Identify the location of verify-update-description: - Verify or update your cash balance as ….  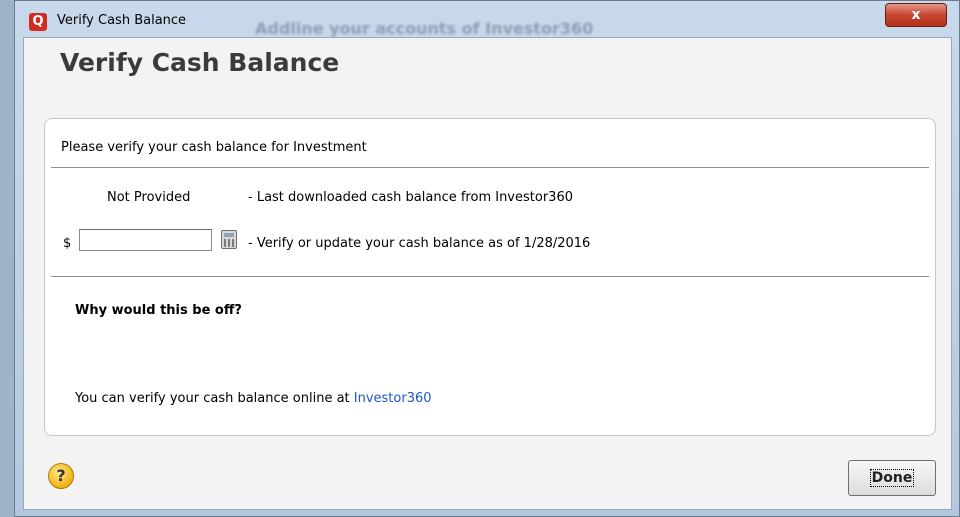
(419, 243).